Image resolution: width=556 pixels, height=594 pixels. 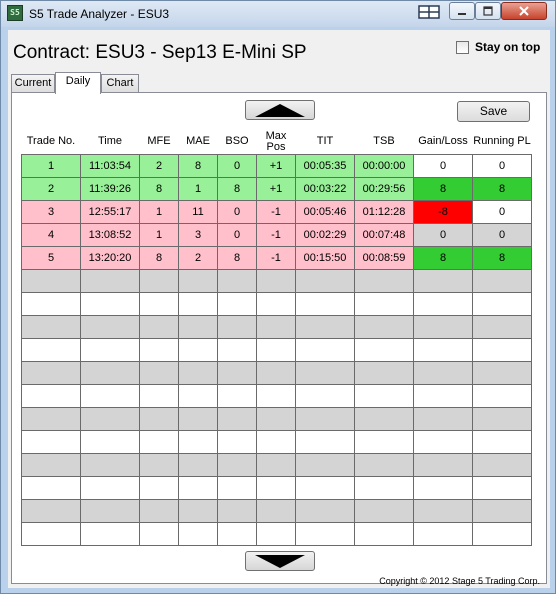 I want to click on cell-max-pos: -1, so click(x=276, y=211).